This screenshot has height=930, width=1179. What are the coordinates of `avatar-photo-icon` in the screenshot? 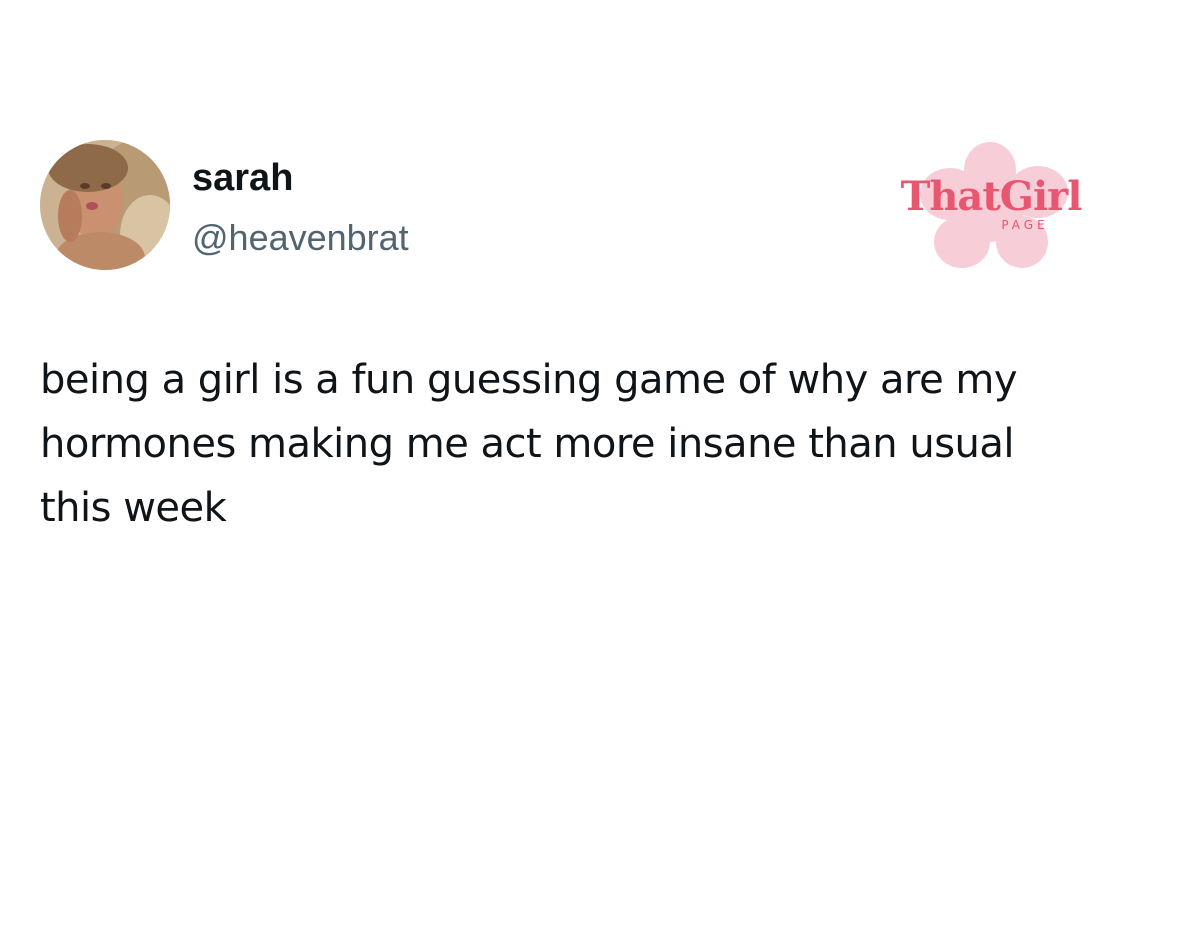 It's located at (105, 205).